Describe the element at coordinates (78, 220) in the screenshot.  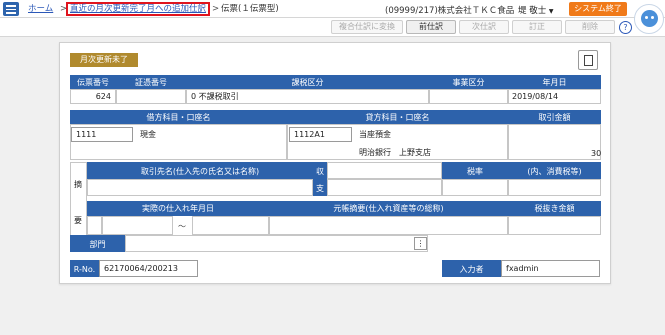
I see `tekiyo-label-2: 要` at that location.